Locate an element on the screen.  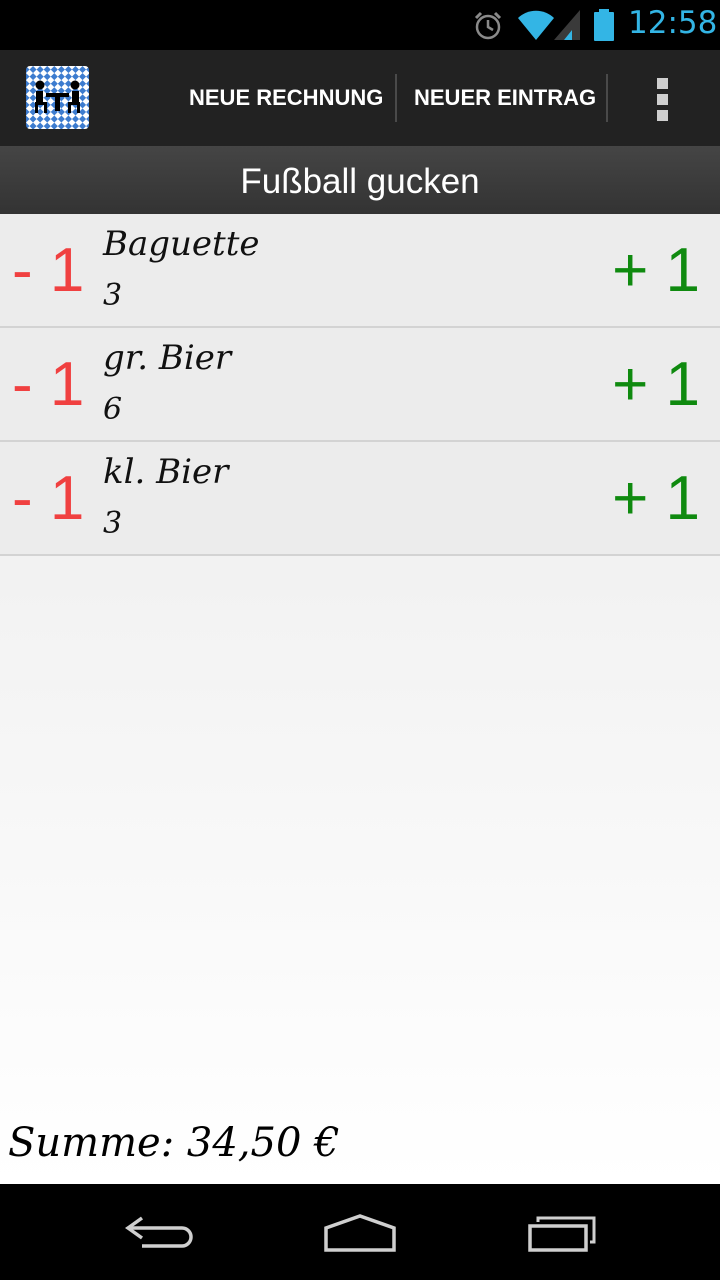
item-count: 6 is located at coordinates (113, 409).